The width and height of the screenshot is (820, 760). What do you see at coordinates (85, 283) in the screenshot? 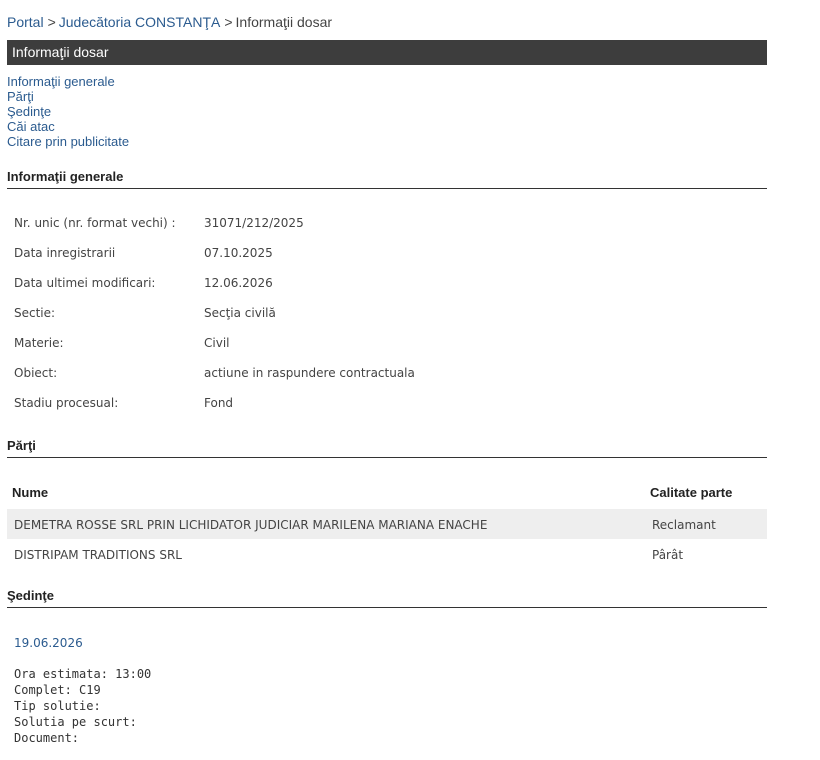
I see `info-label: Data ultimei modificari:` at bounding box center [85, 283].